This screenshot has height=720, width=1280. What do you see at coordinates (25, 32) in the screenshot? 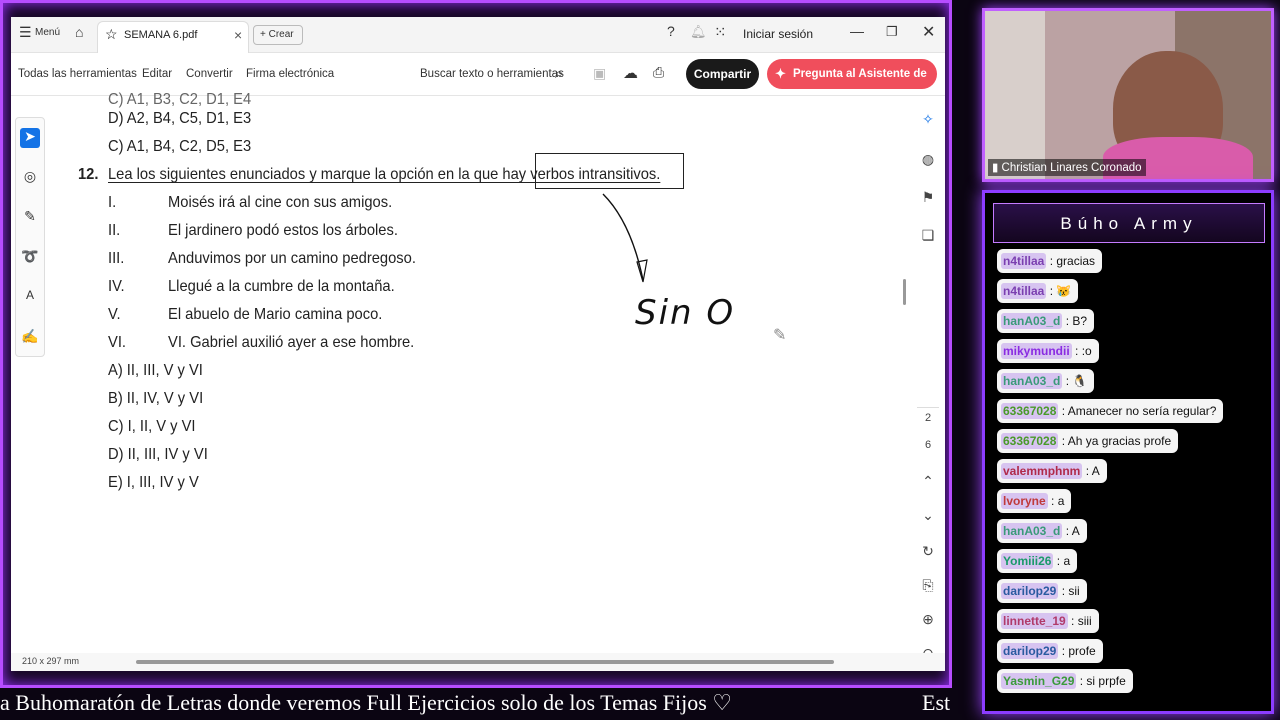
I see `hamburger-icon: ☰` at bounding box center [25, 32].